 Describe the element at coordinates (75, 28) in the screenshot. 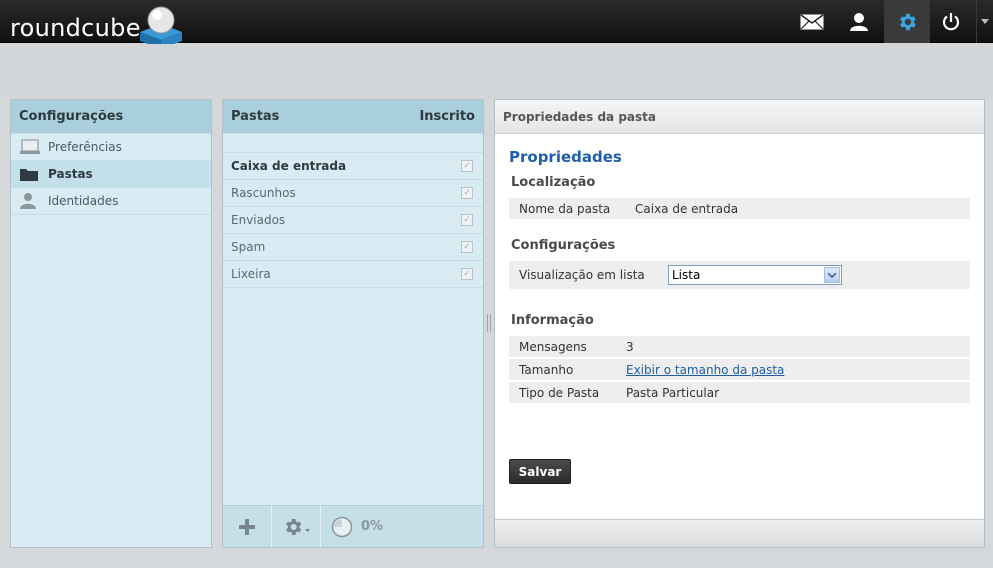

I see `logo-text: roundcube` at that location.